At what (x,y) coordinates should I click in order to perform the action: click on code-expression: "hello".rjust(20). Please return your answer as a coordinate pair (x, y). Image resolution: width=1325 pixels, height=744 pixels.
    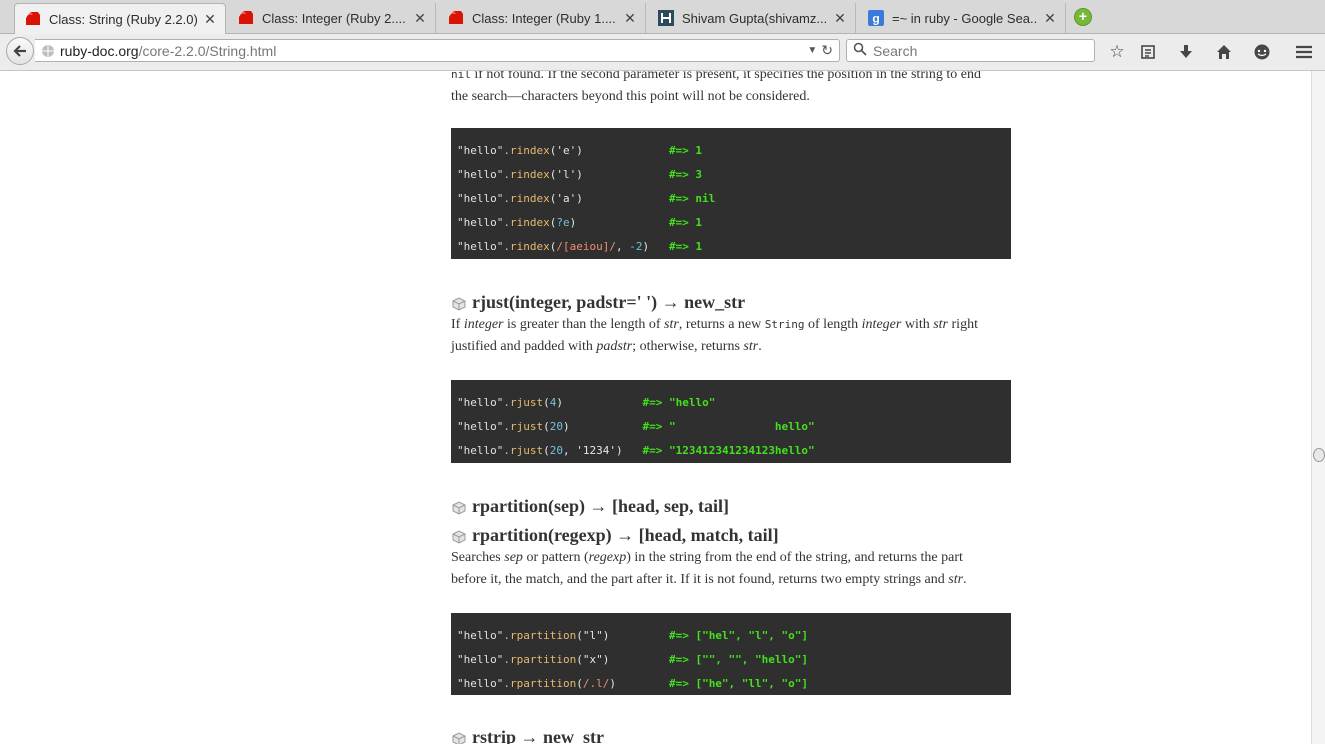
    Looking at the image, I should click on (549, 426).